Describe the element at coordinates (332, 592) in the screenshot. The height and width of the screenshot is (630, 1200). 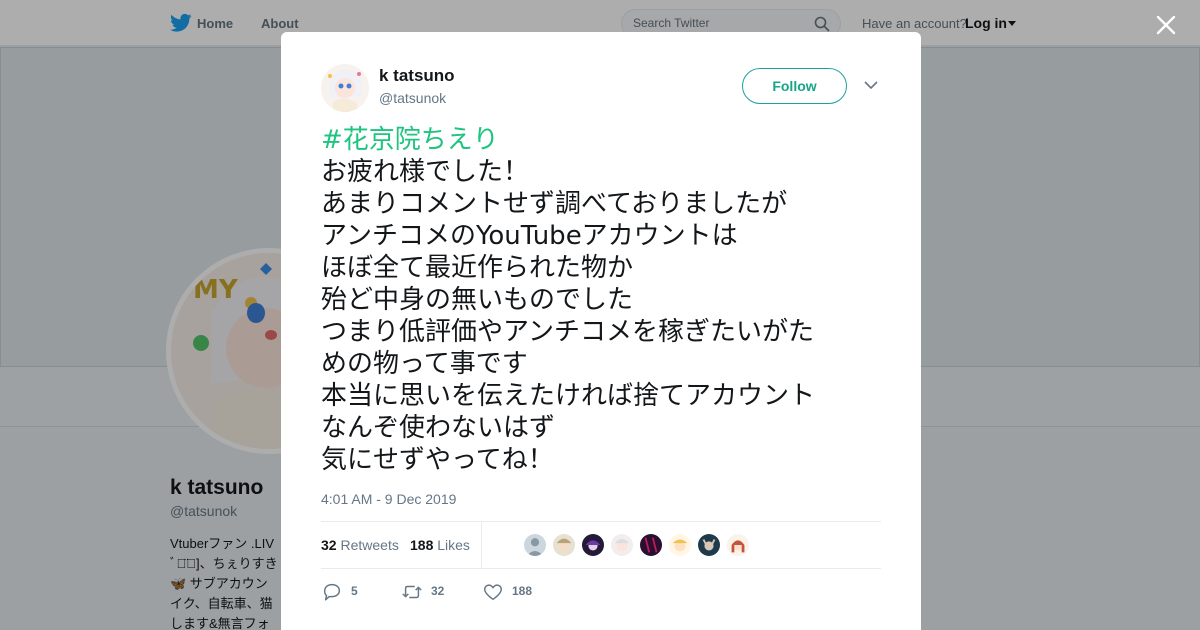
I see `reply-icon` at that location.